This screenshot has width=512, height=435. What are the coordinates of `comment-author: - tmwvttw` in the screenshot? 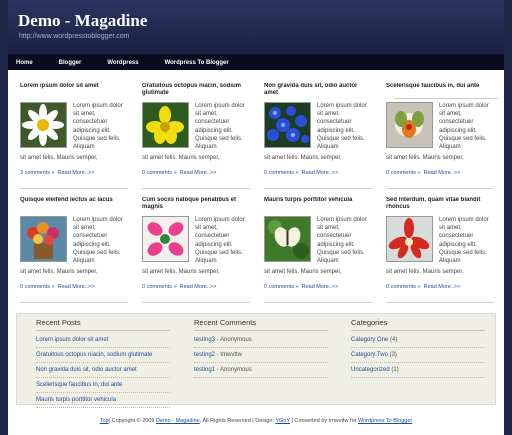 It's located at (229, 355).